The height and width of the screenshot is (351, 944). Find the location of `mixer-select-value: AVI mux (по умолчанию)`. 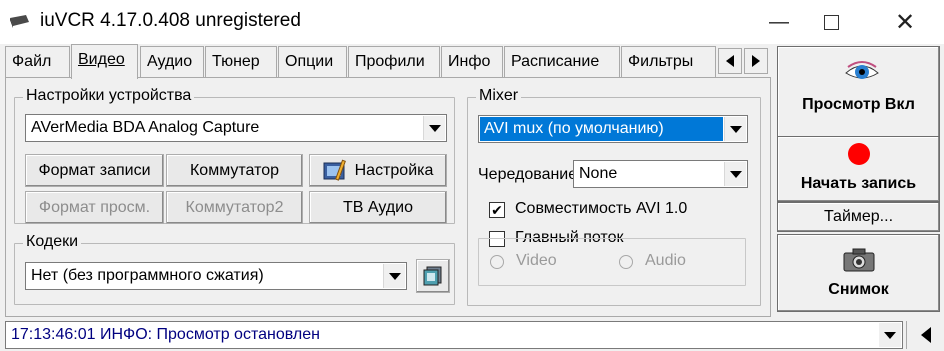

mixer-select-value: AVI mux (по умолчанию) is located at coordinates (601, 129).